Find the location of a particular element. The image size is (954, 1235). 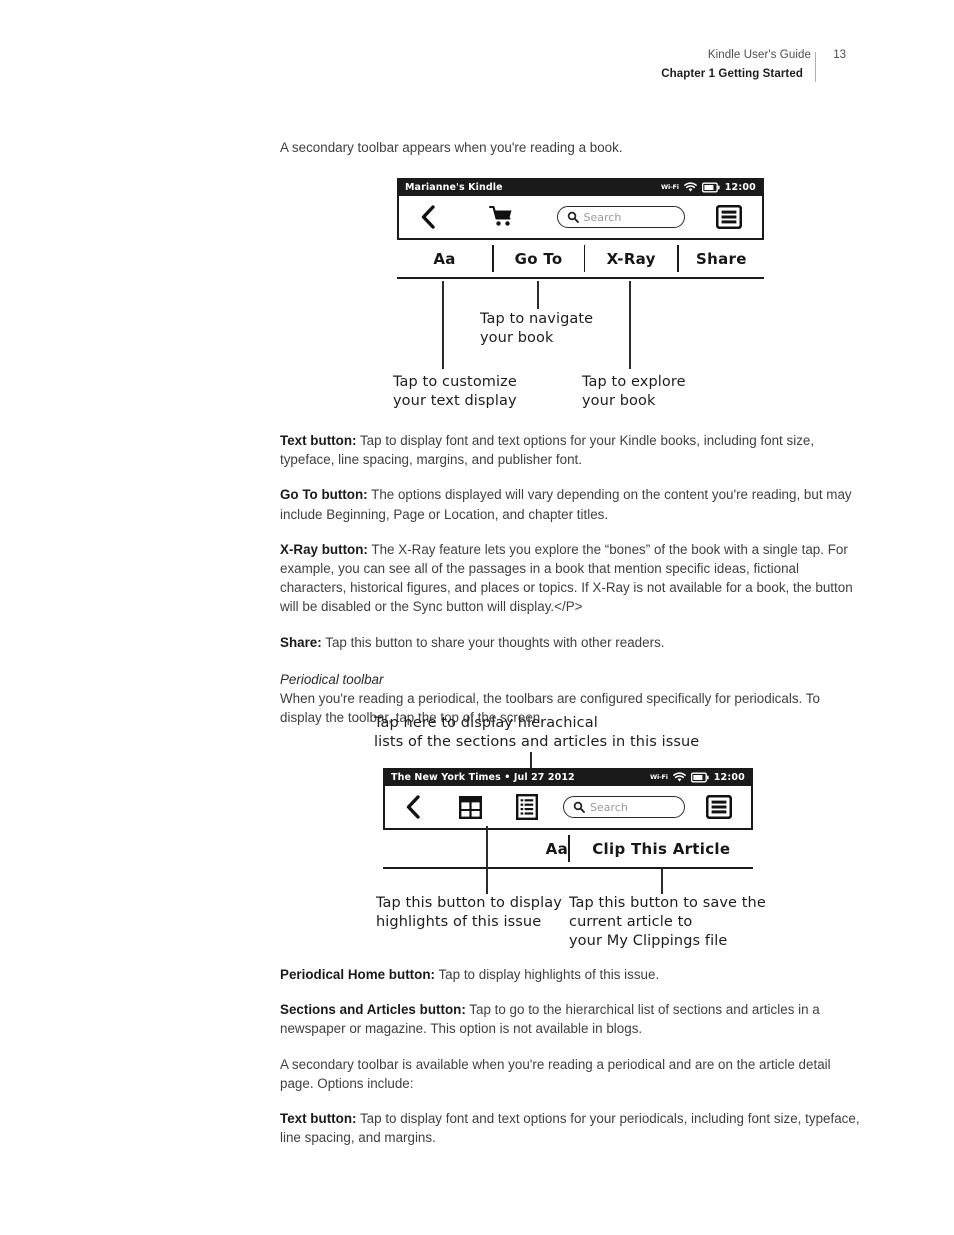

page-number: 13 is located at coordinates (839, 55).